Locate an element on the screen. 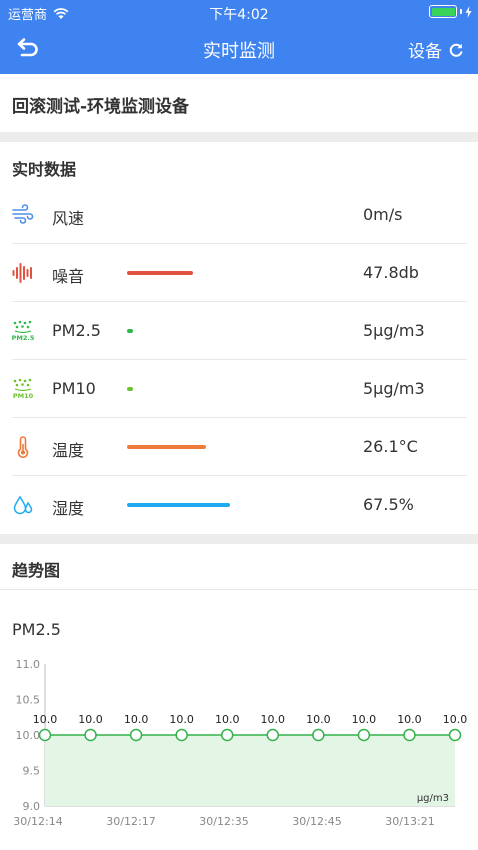  header: 运营商 下午4:02 实时监测 设备 is located at coordinates (239, 37).